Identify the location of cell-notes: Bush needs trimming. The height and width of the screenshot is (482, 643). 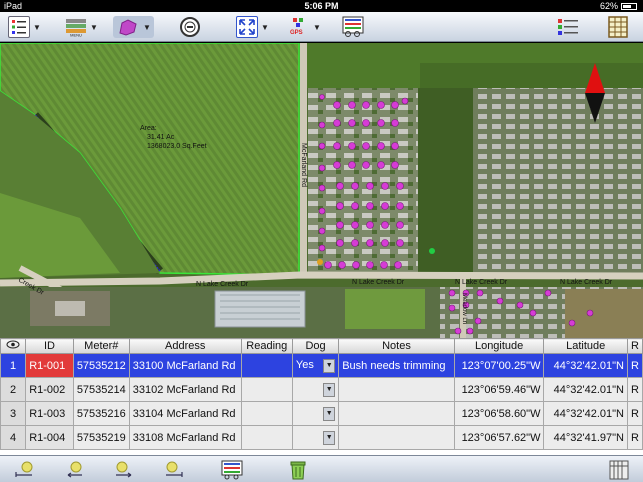
(396, 365).